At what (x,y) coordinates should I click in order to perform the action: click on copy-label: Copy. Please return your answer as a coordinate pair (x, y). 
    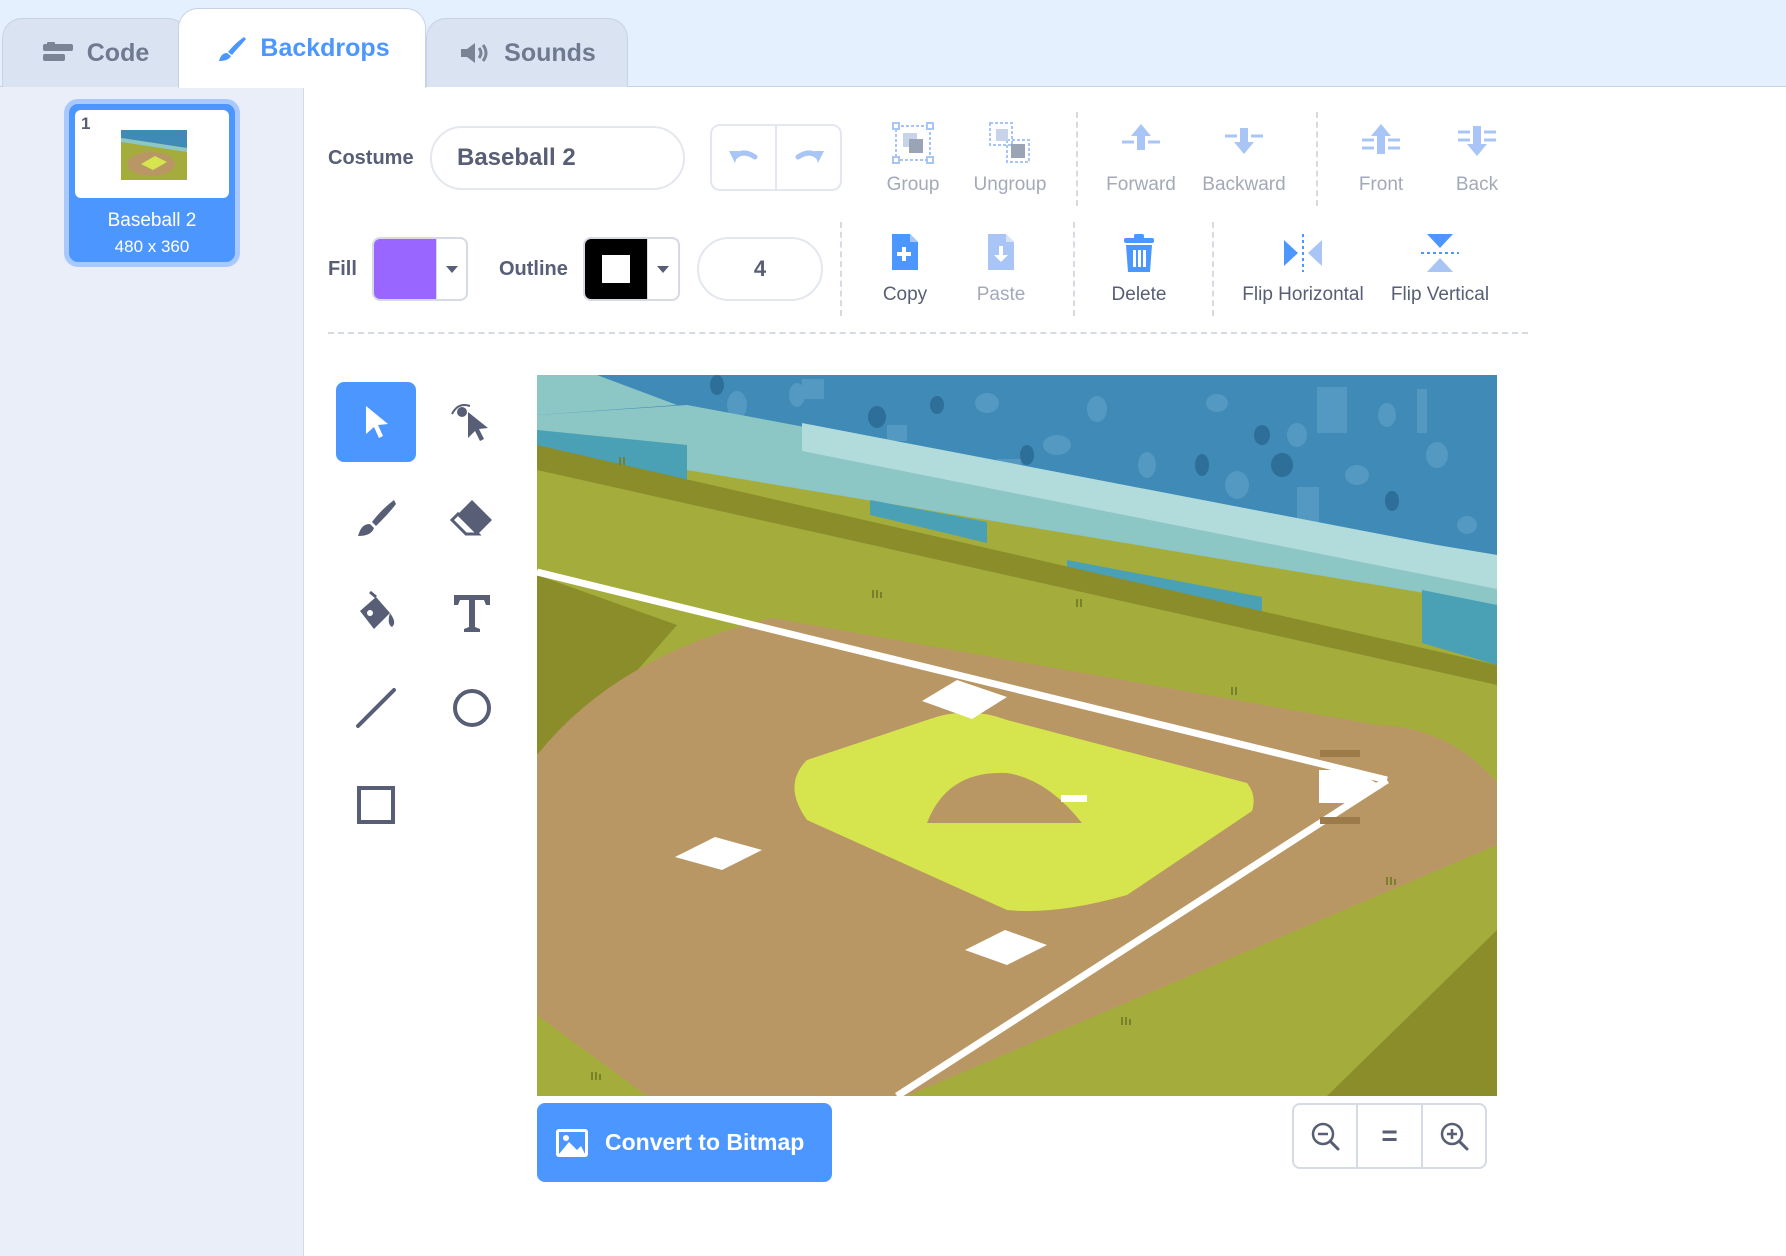
    Looking at the image, I should click on (905, 294).